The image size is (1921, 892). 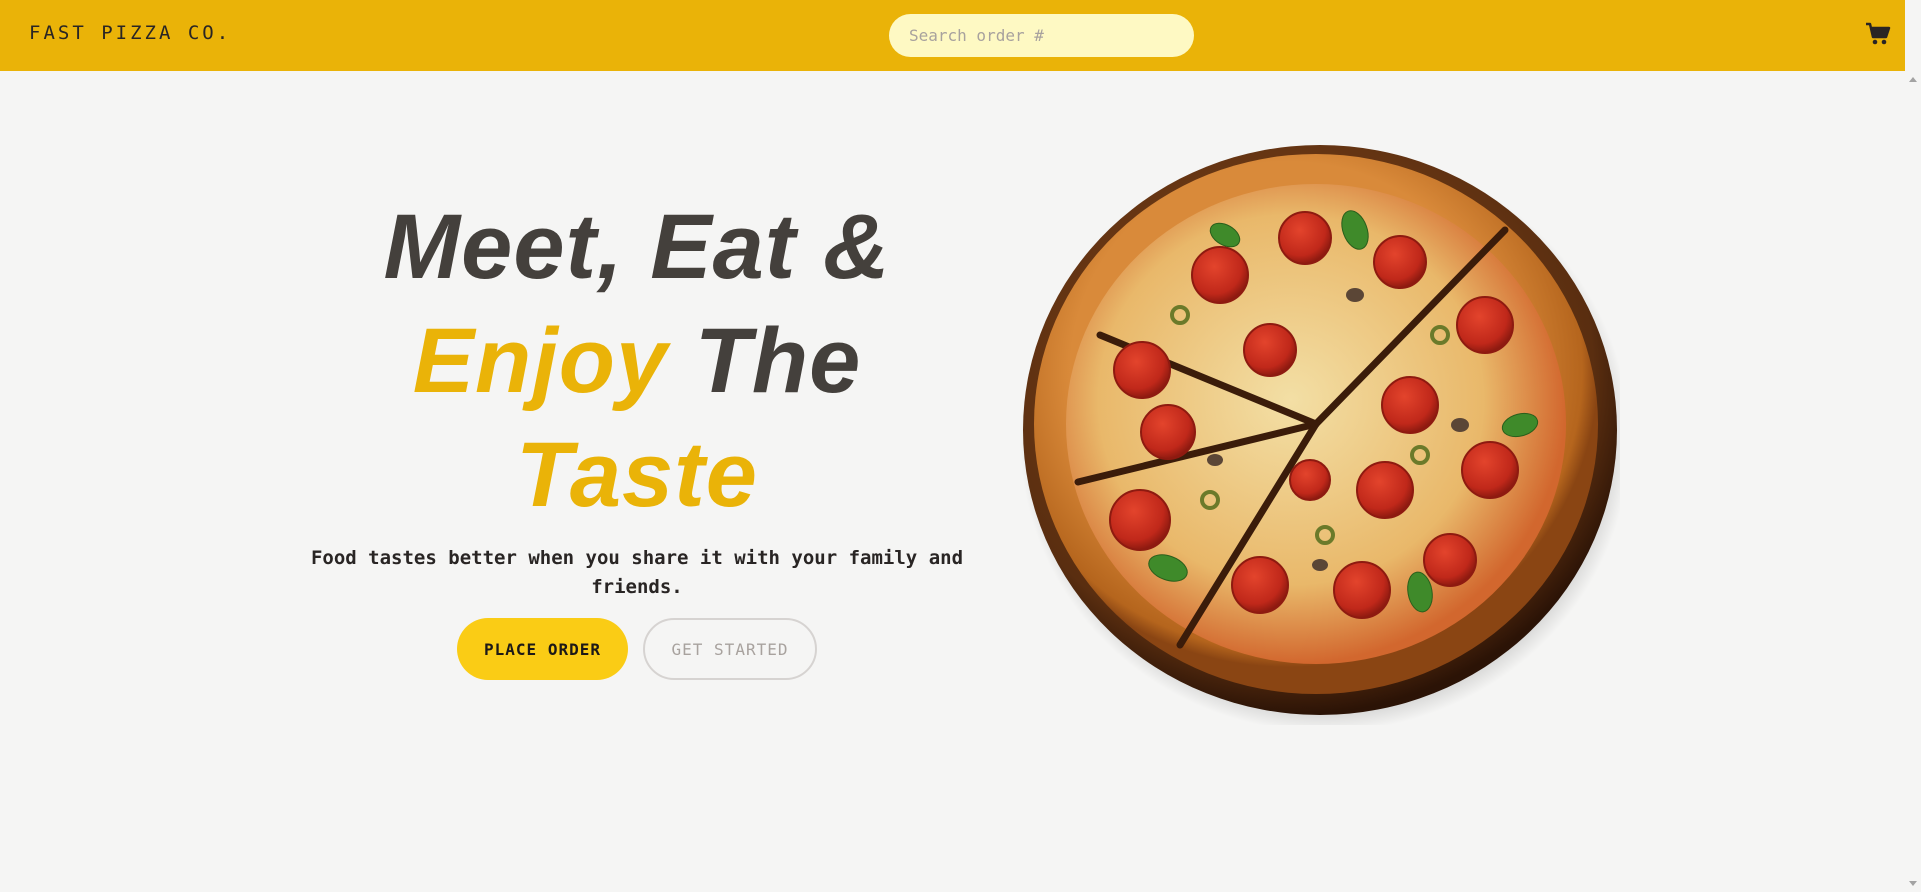 I want to click on headline-accent-taste: Taste, so click(x=637, y=475).